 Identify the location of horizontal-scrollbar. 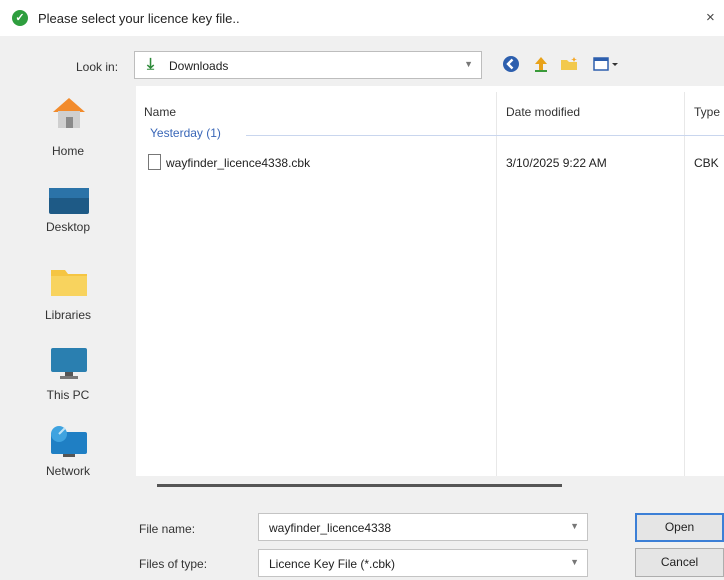
(359, 485).